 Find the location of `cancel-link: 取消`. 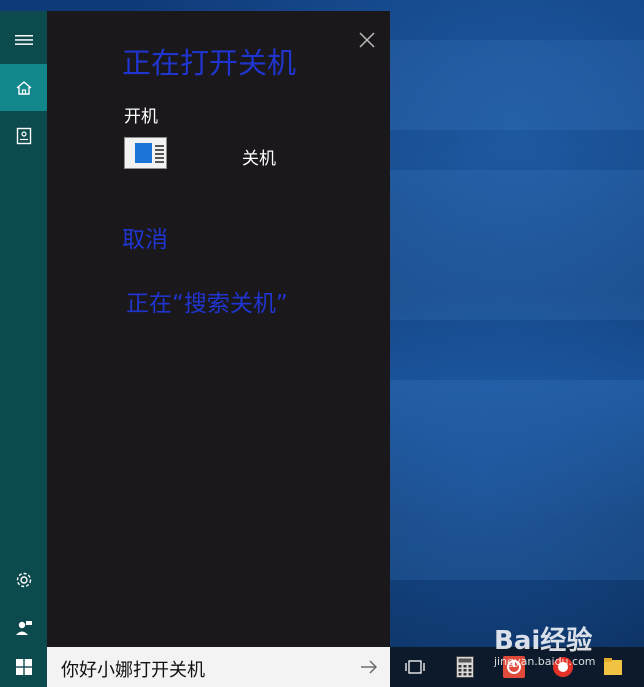

cancel-link: 取消 is located at coordinates (145, 237).